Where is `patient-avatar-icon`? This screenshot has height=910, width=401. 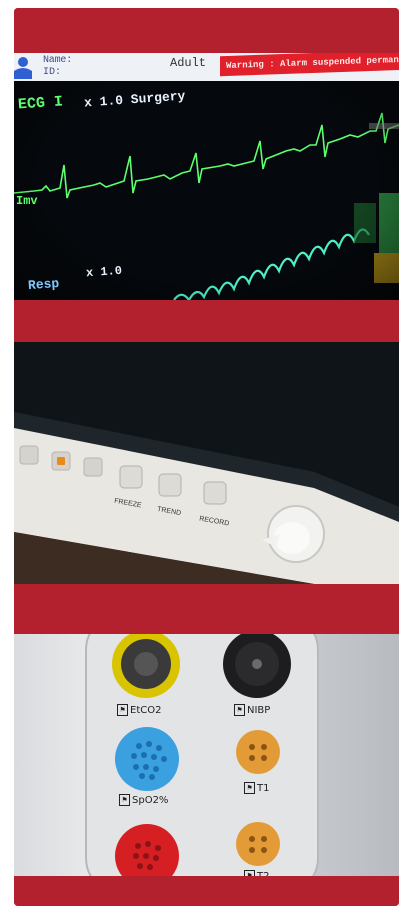
patient-avatar-icon is located at coordinates (23, 68).